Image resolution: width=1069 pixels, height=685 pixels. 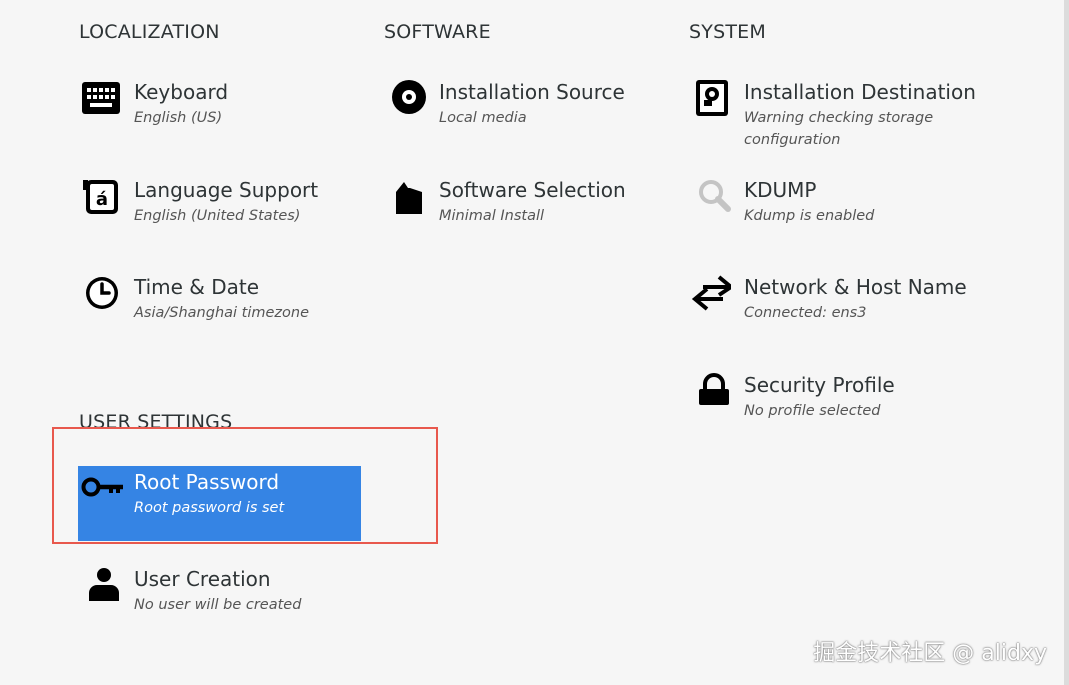 I want to click on spoke-status: No user will be created, so click(x=218, y=605).